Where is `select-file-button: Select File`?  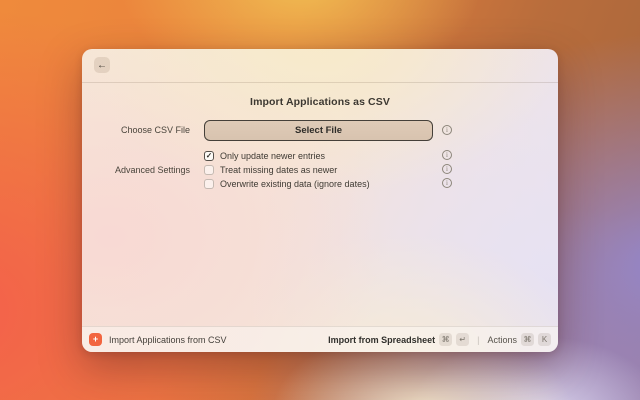
select-file-button: Select File is located at coordinates (318, 130).